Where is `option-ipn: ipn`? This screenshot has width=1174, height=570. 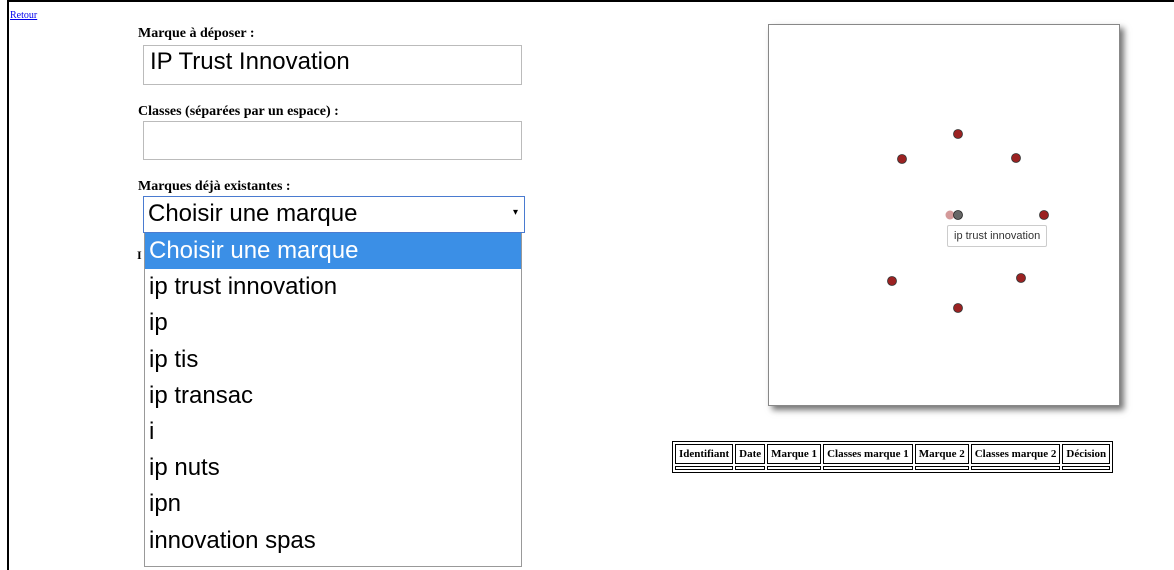 option-ipn: ipn is located at coordinates (333, 504).